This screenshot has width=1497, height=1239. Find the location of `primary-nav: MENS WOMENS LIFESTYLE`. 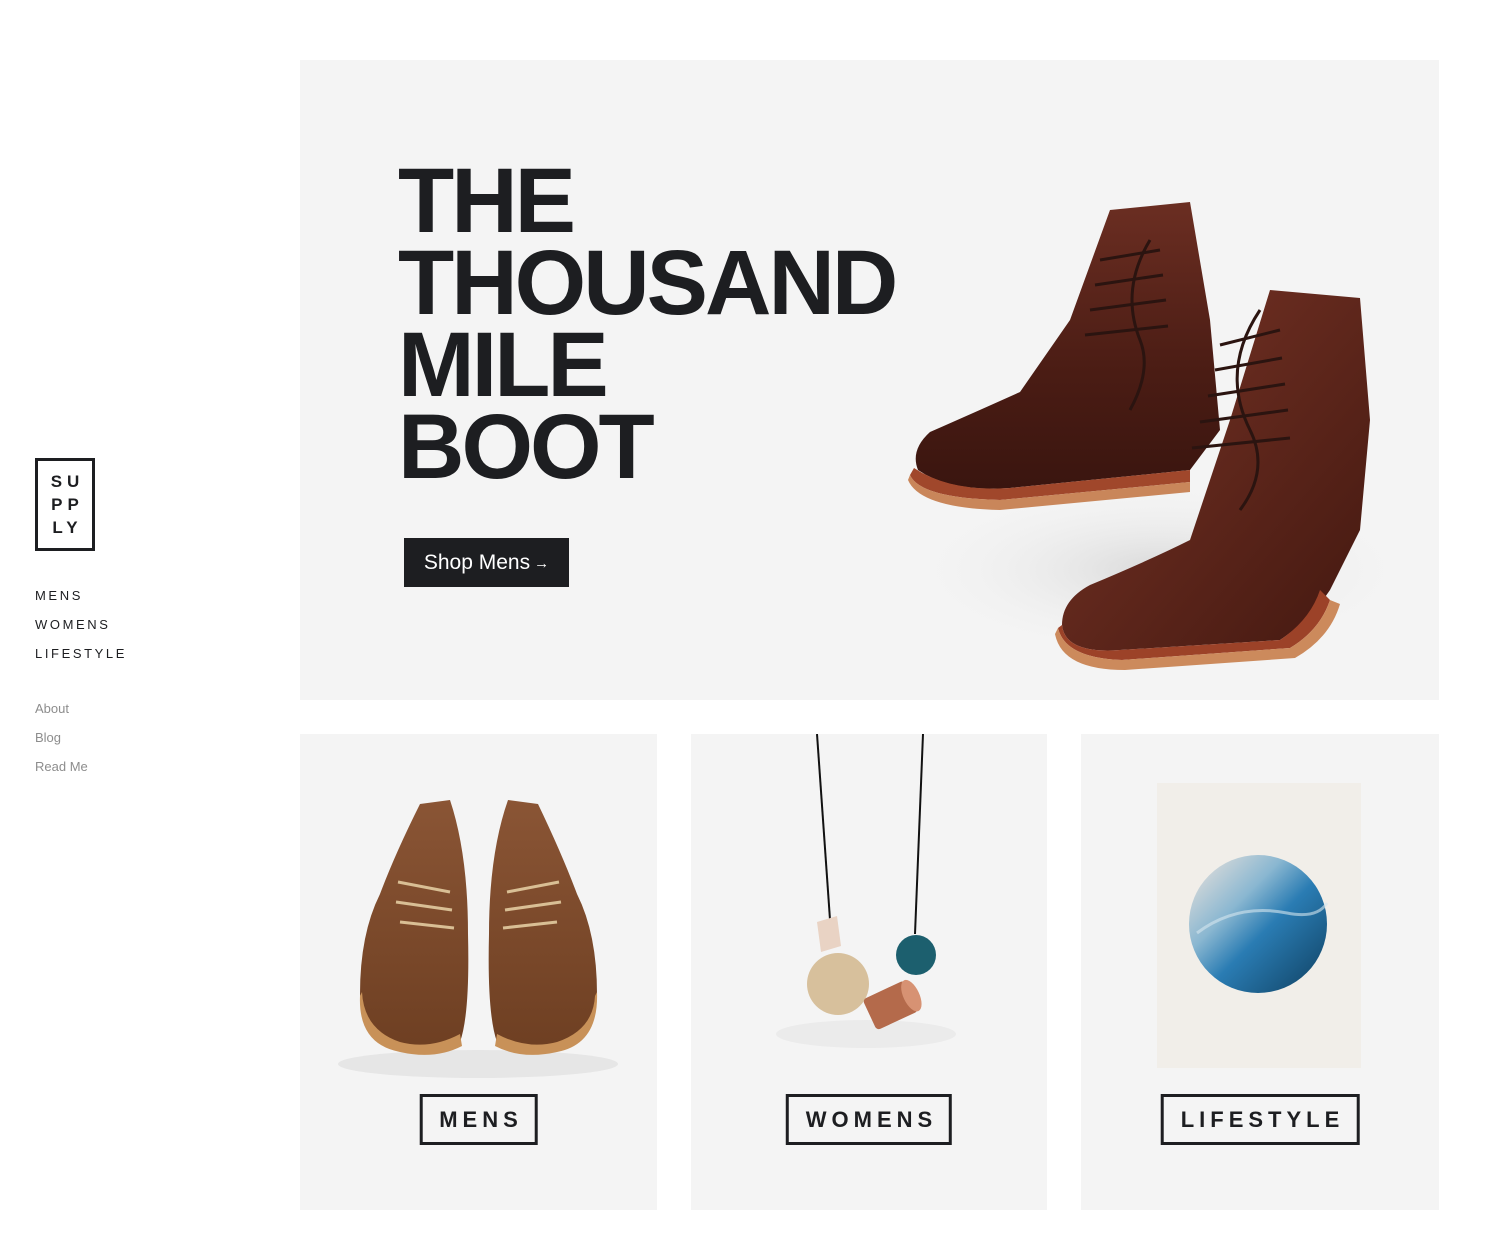

primary-nav: MENS WOMENS LIFESTYLE is located at coordinates (81, 630).